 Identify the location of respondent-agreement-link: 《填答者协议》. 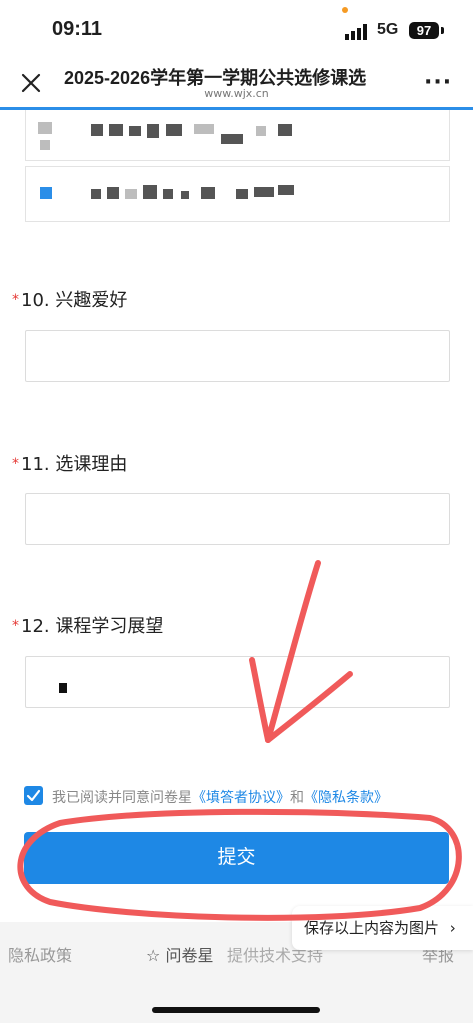
(241, 798).